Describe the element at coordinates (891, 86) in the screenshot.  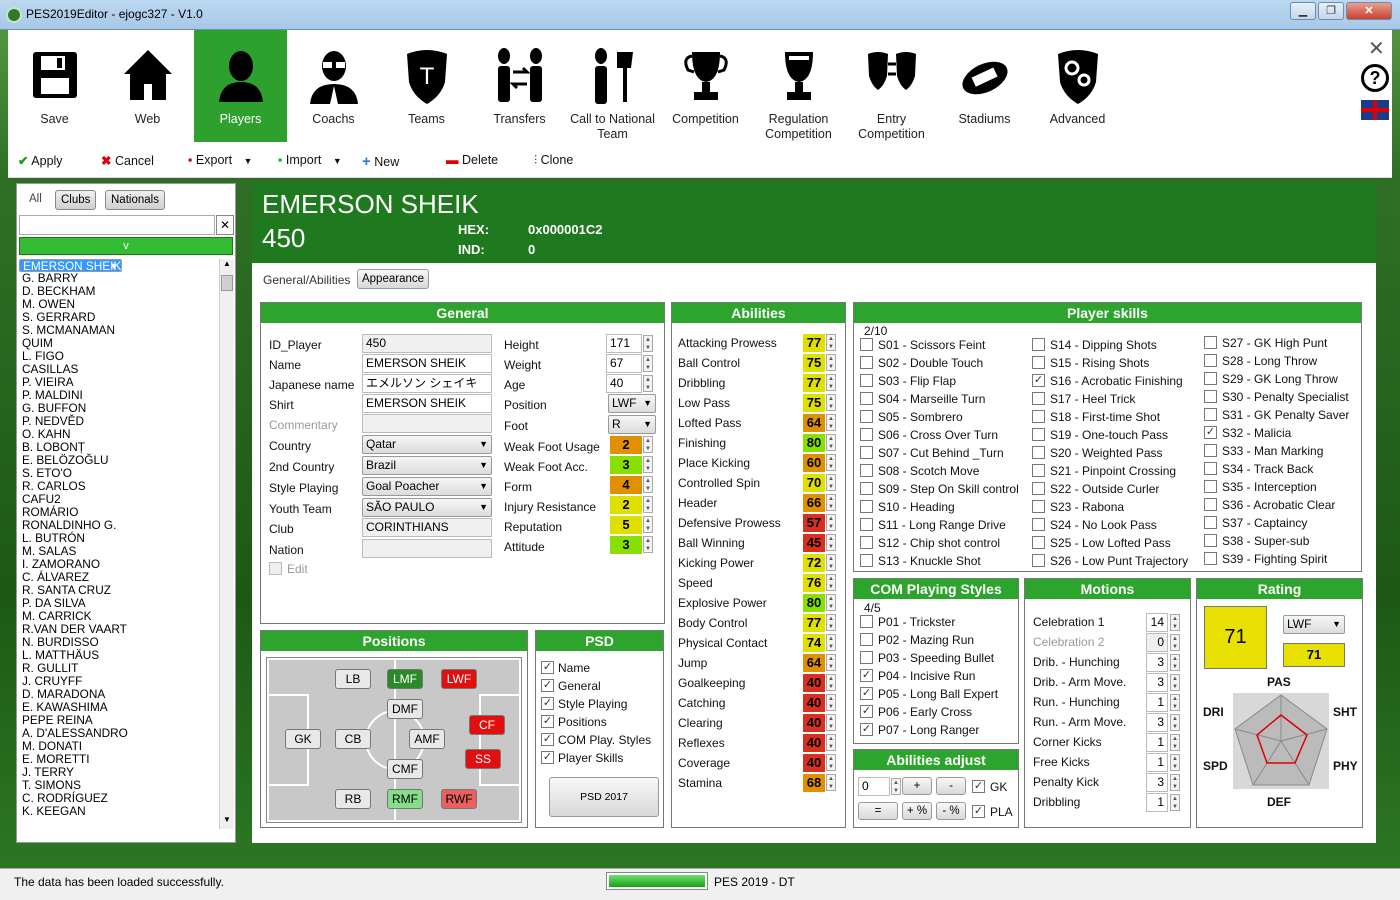
I see `toolbar-entry-competition: Entry Competition` at that location.